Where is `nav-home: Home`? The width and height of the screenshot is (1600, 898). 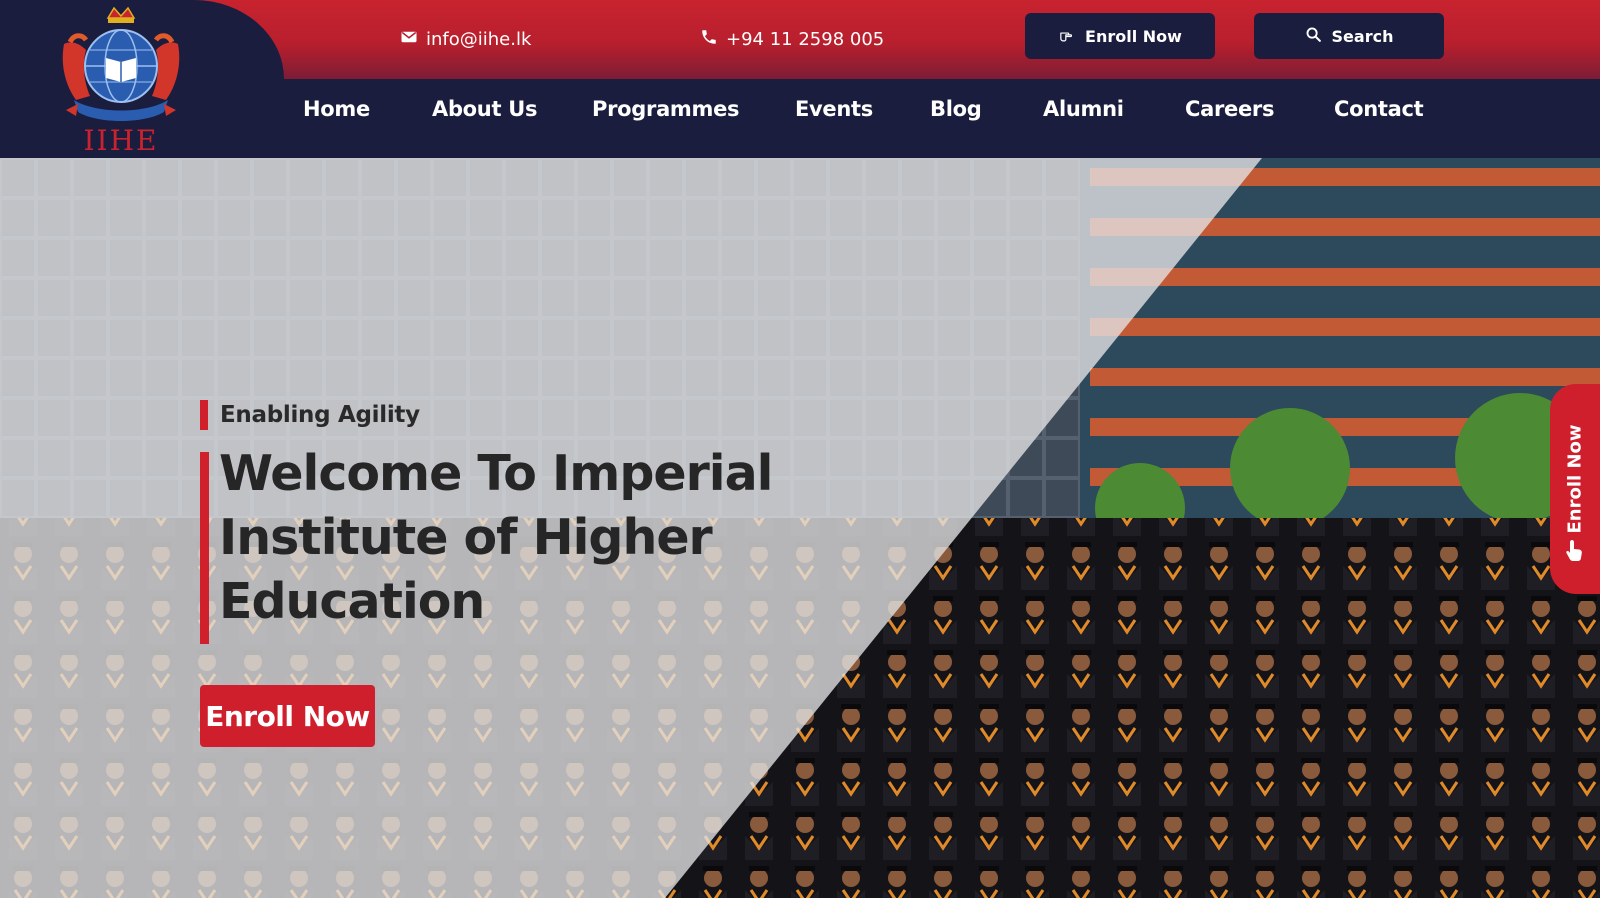
nav-home: Home is located at coordinates (336, 109).